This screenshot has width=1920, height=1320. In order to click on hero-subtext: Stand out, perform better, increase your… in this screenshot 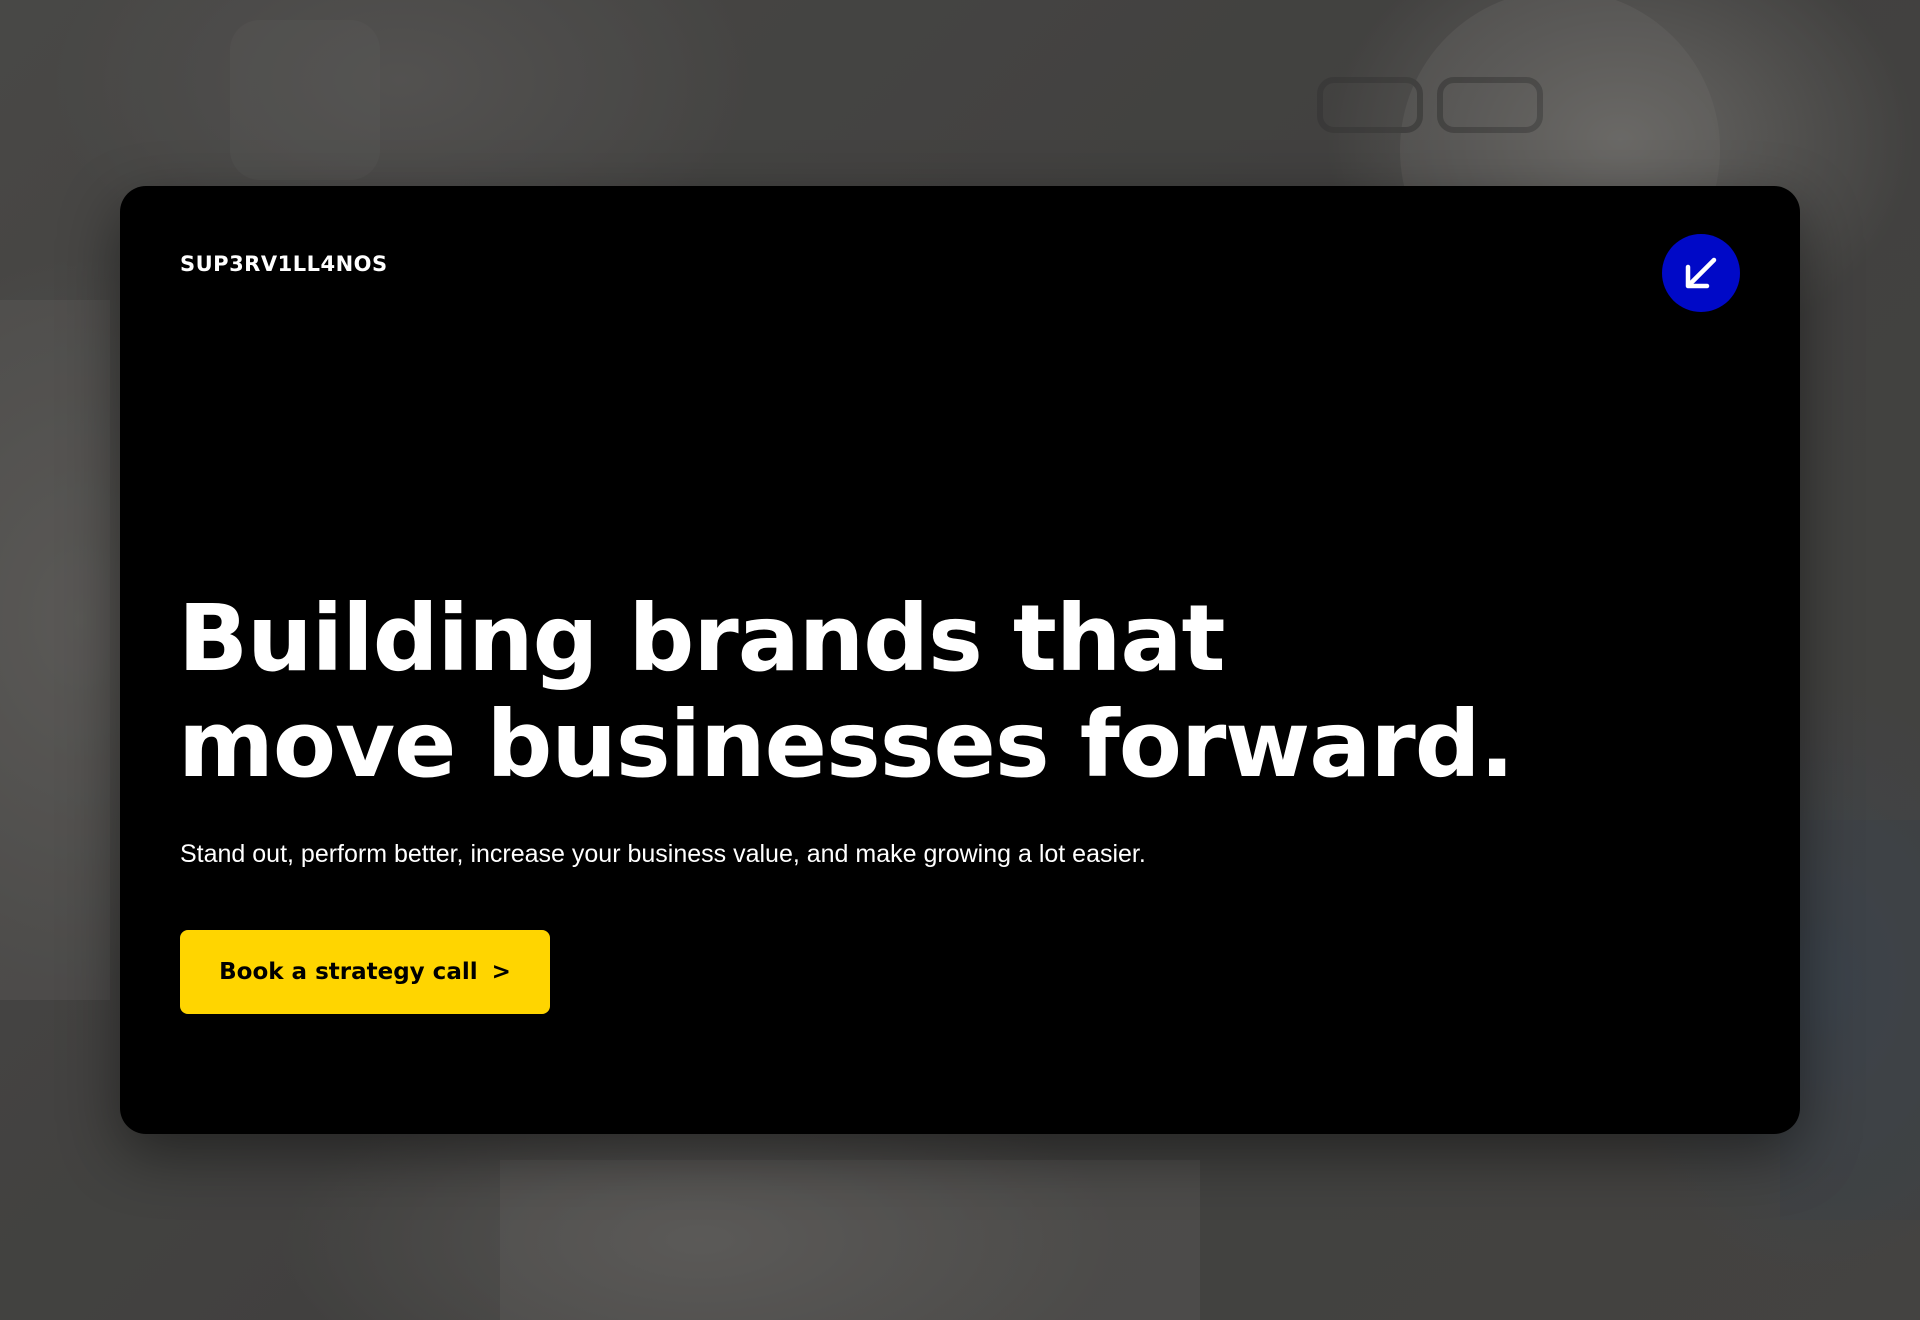, I will do `click(663, 854)`.